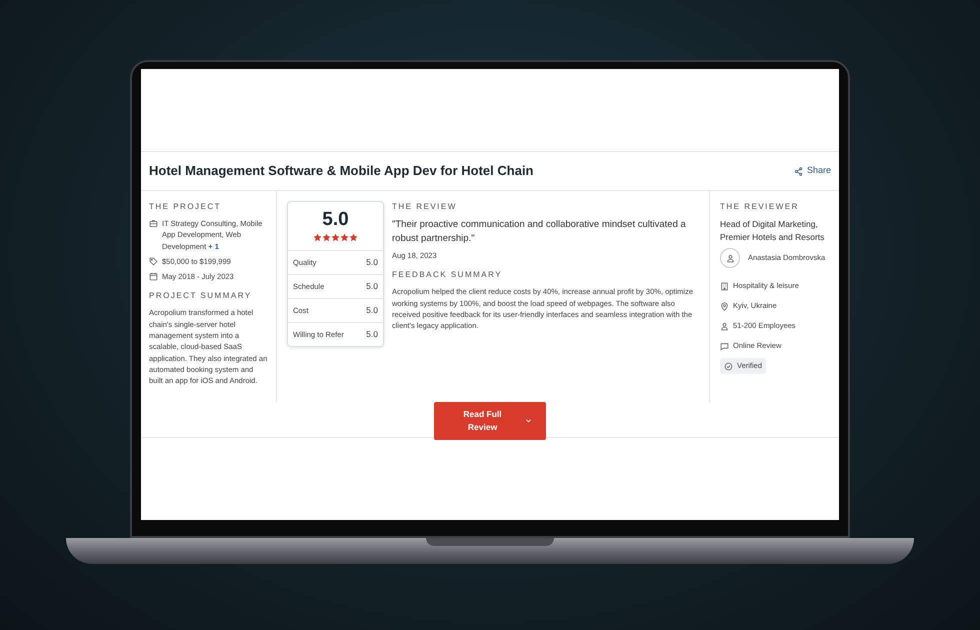 This screenshot has width=980, height=630. Describe the element at coordinates (539, 232) in the screenshot. I see `review-quote: "Their proactive communication and collaborative mindset cultivated a robust partnership."` at that location.